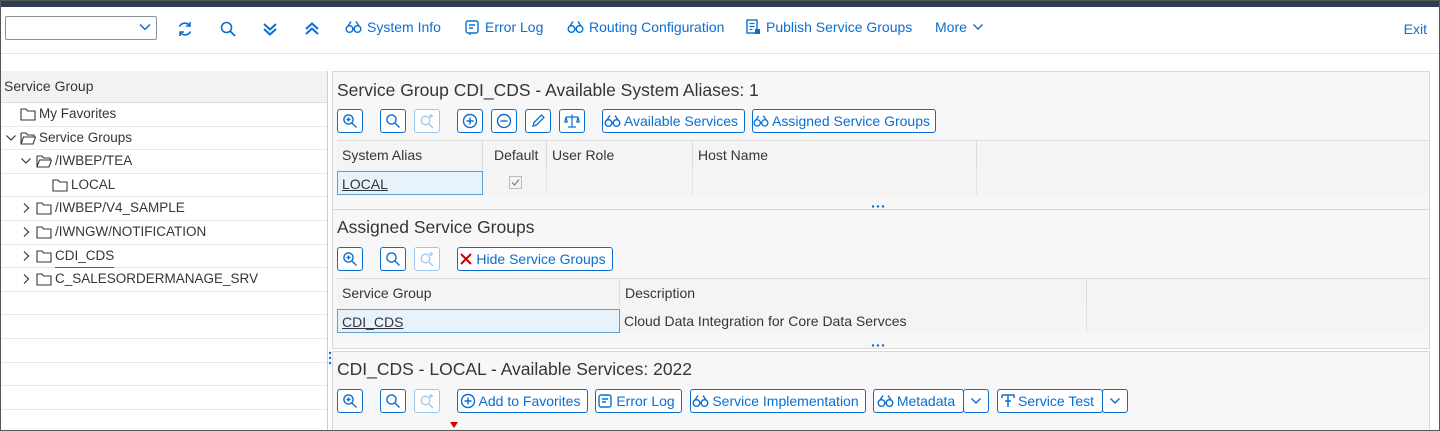  What do you see at coordinates (185, 29) in the screenshot?
I see `refresh-icon` at bounding box center [185, 29].